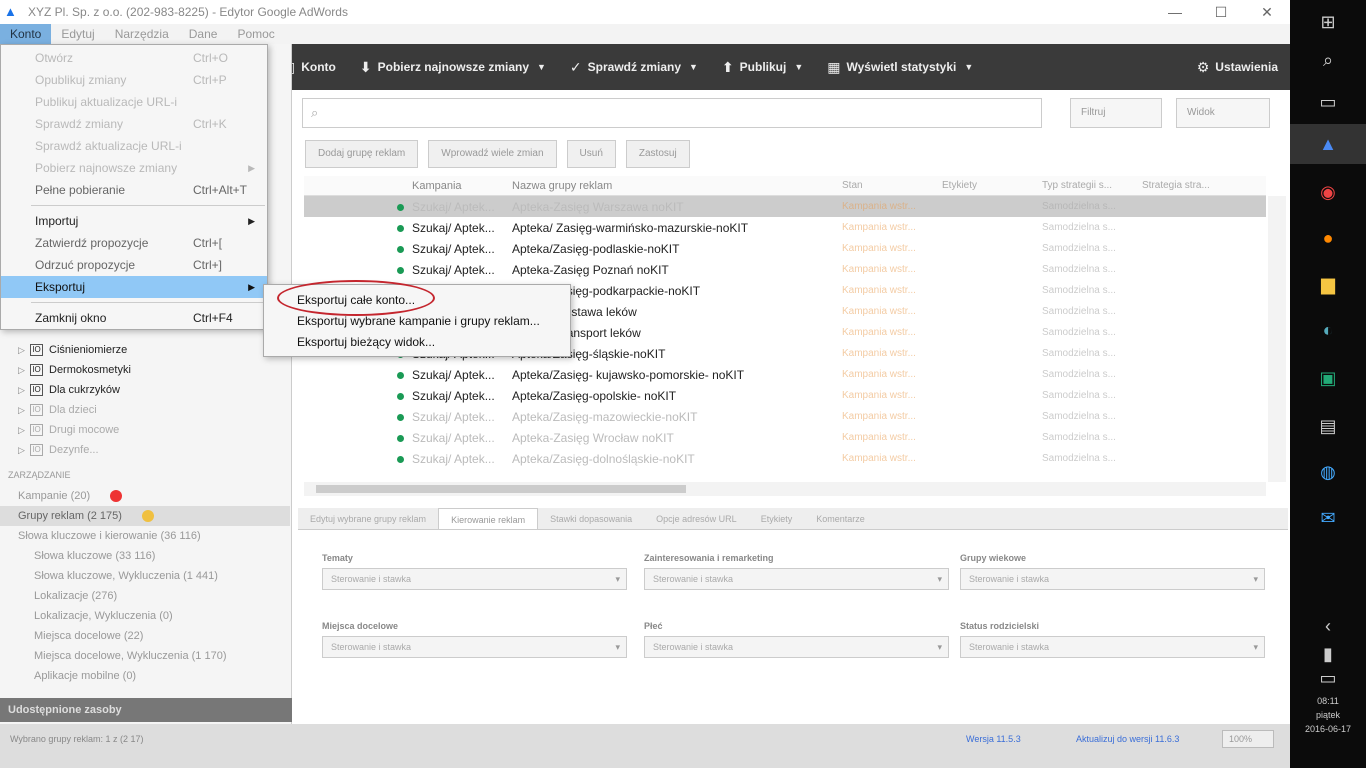  What do you see at coordinates (134, 80) in the screenshot?
I see `menu-item: Opublikuj zmiany Ctrl+P` at bounding box center [134, 80].